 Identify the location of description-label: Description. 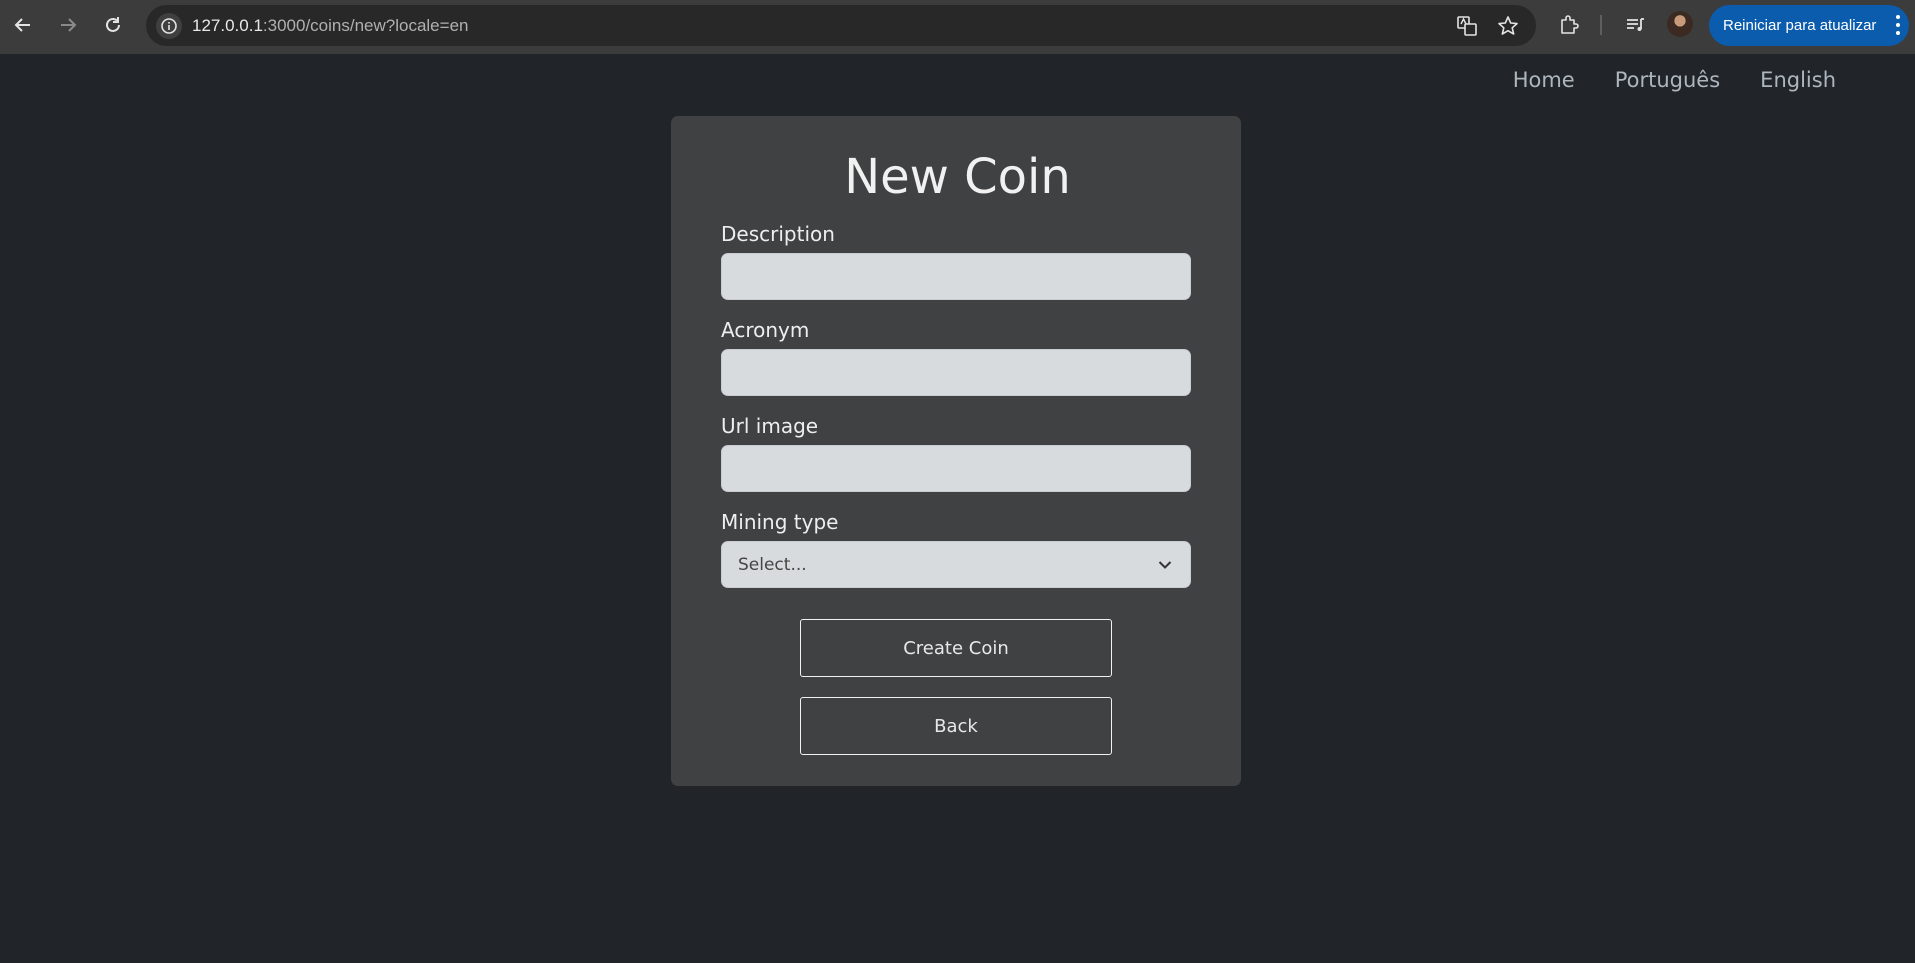
(778, 234).